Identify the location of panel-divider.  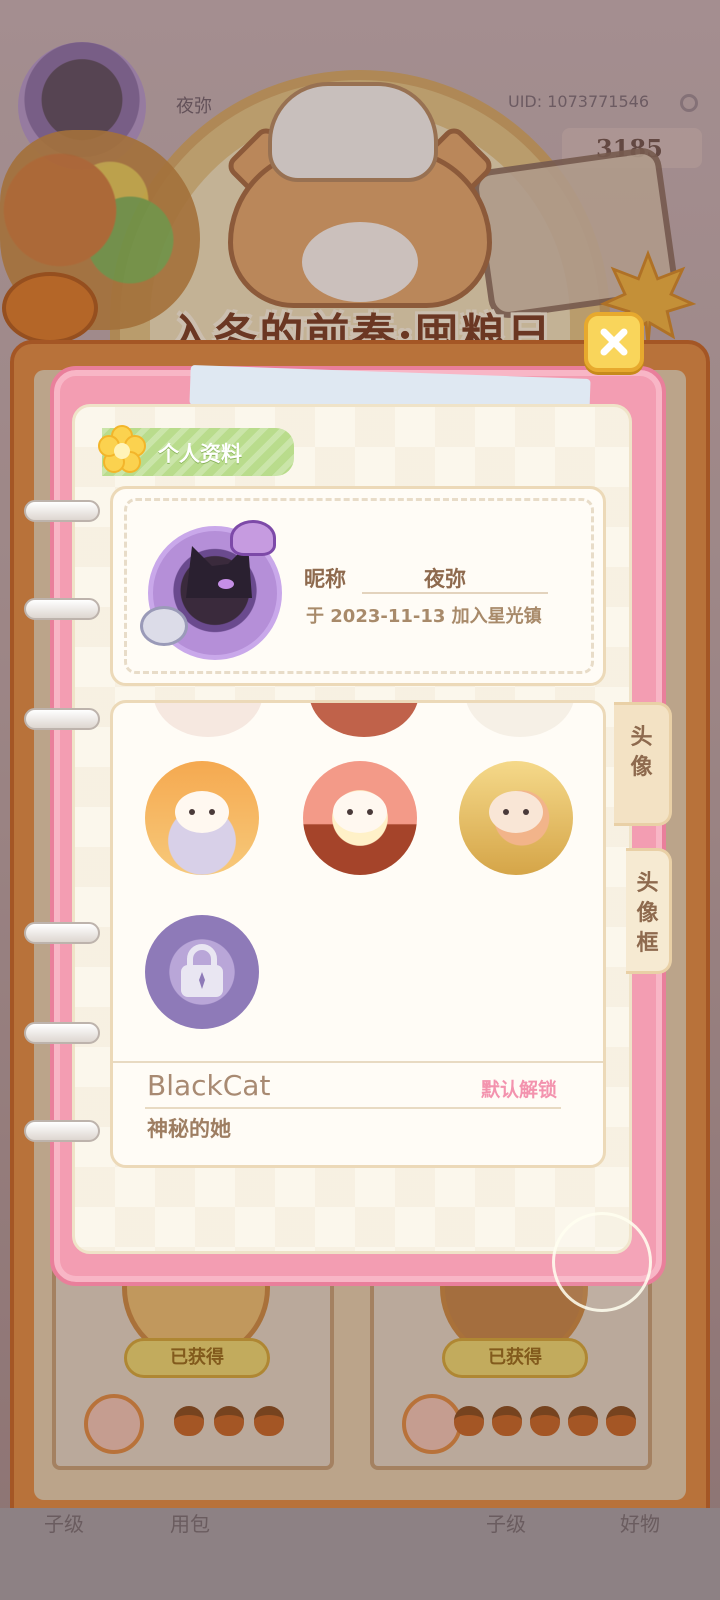
(358, 1062).